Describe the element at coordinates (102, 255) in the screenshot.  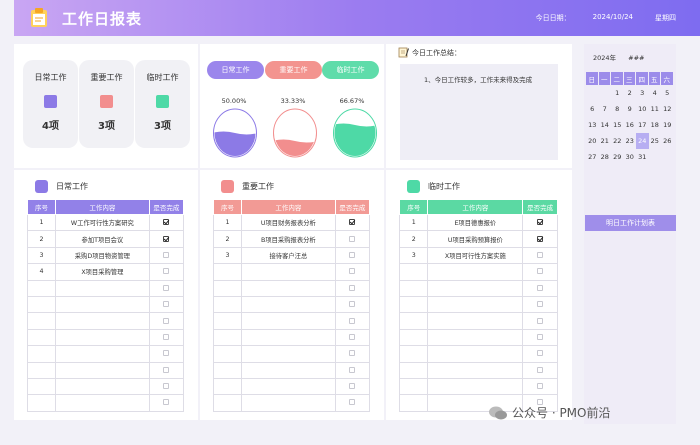
I see `work-content: 采购D项目物资管理` at that location.